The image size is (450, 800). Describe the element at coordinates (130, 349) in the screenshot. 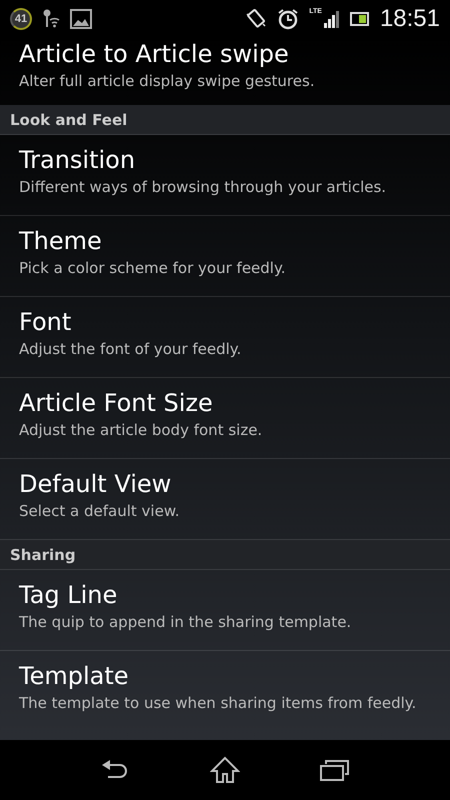

I see `preference-summary: Adjust the font of your feedly.` at that location.